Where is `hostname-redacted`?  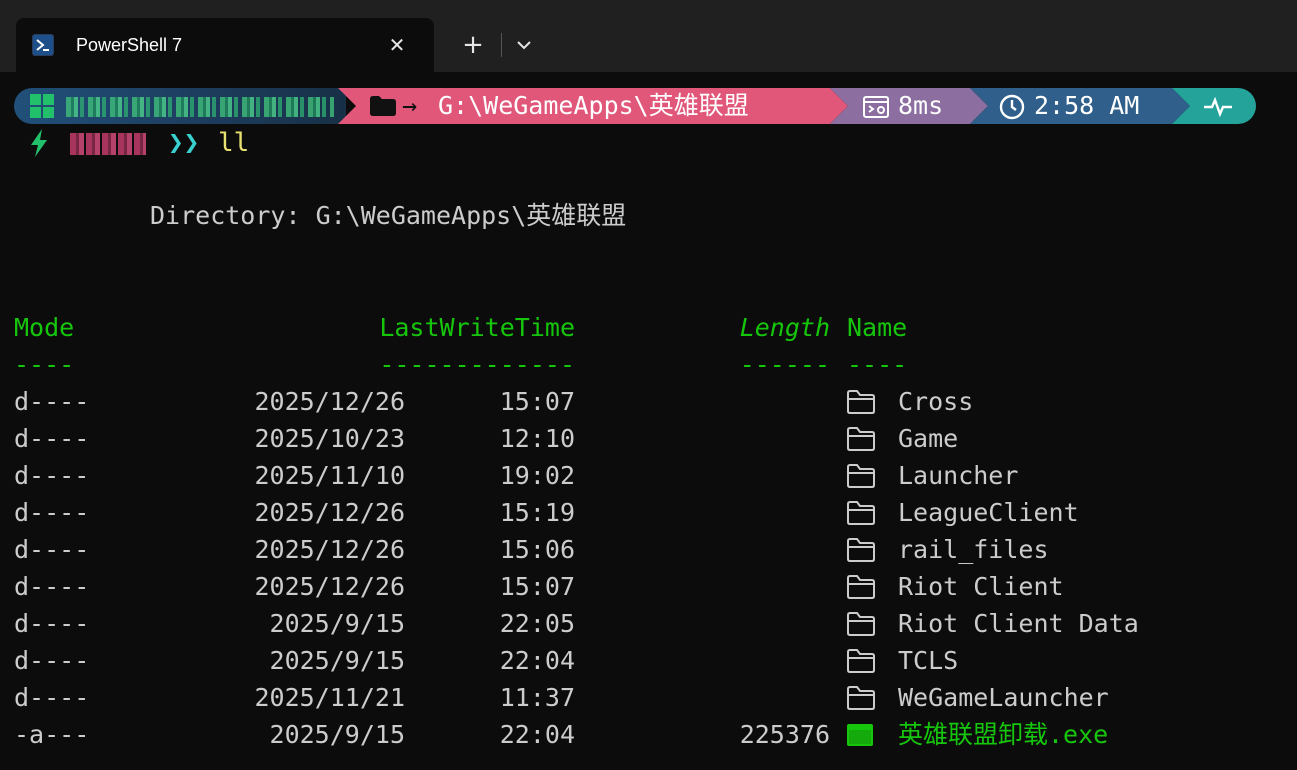
hostname-redacted is located at coordinates (200, 107).